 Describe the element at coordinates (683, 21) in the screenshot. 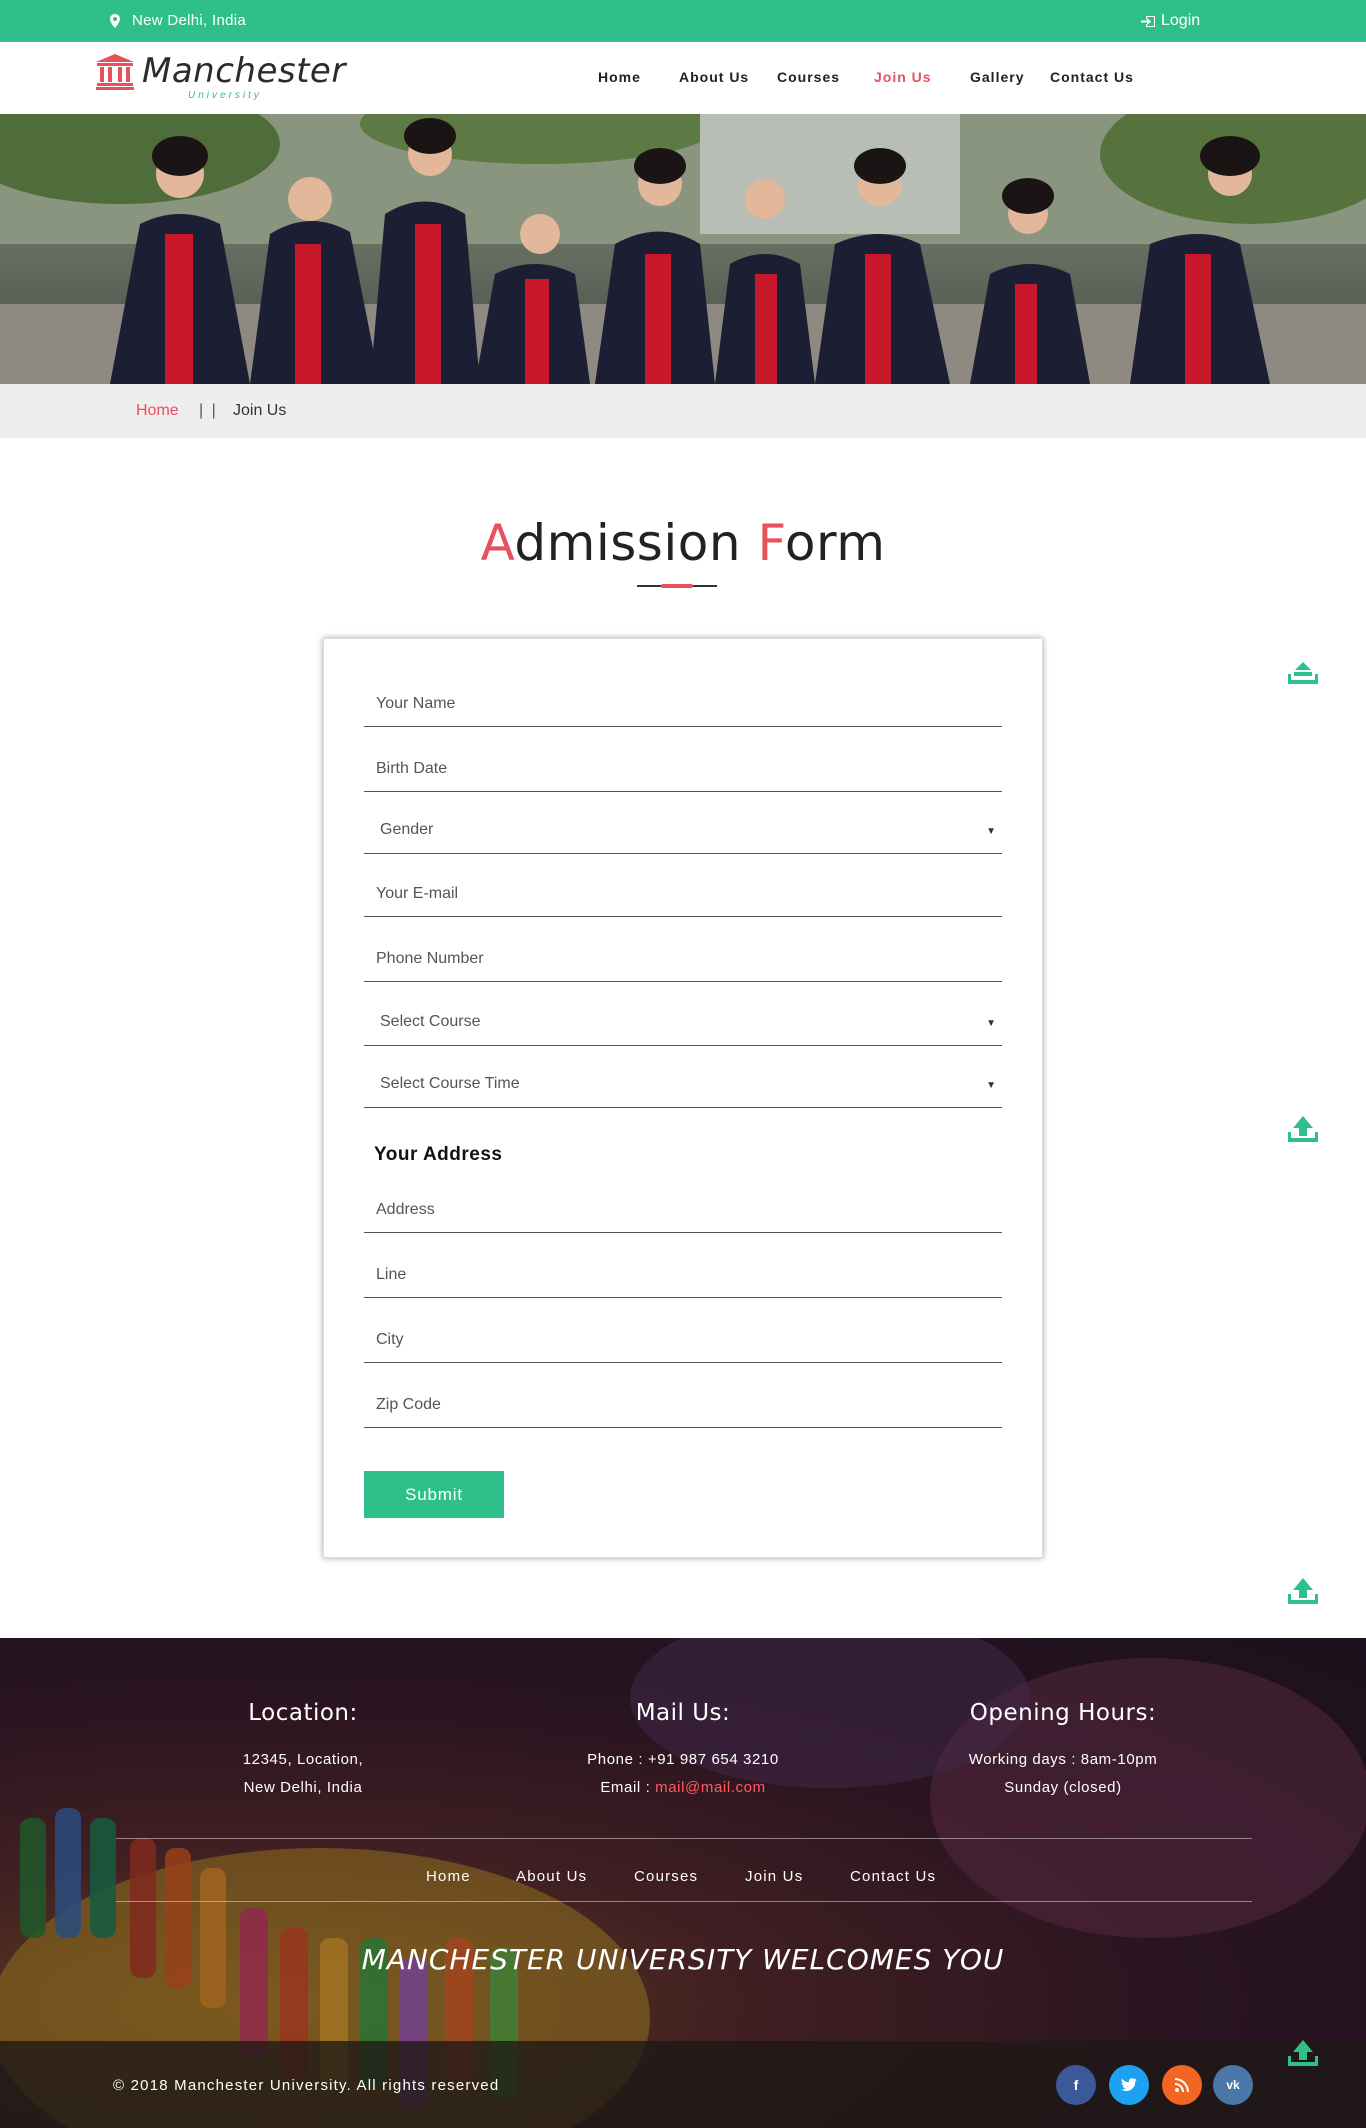

I see `top-bar: New Delhi, India Login` at that location.